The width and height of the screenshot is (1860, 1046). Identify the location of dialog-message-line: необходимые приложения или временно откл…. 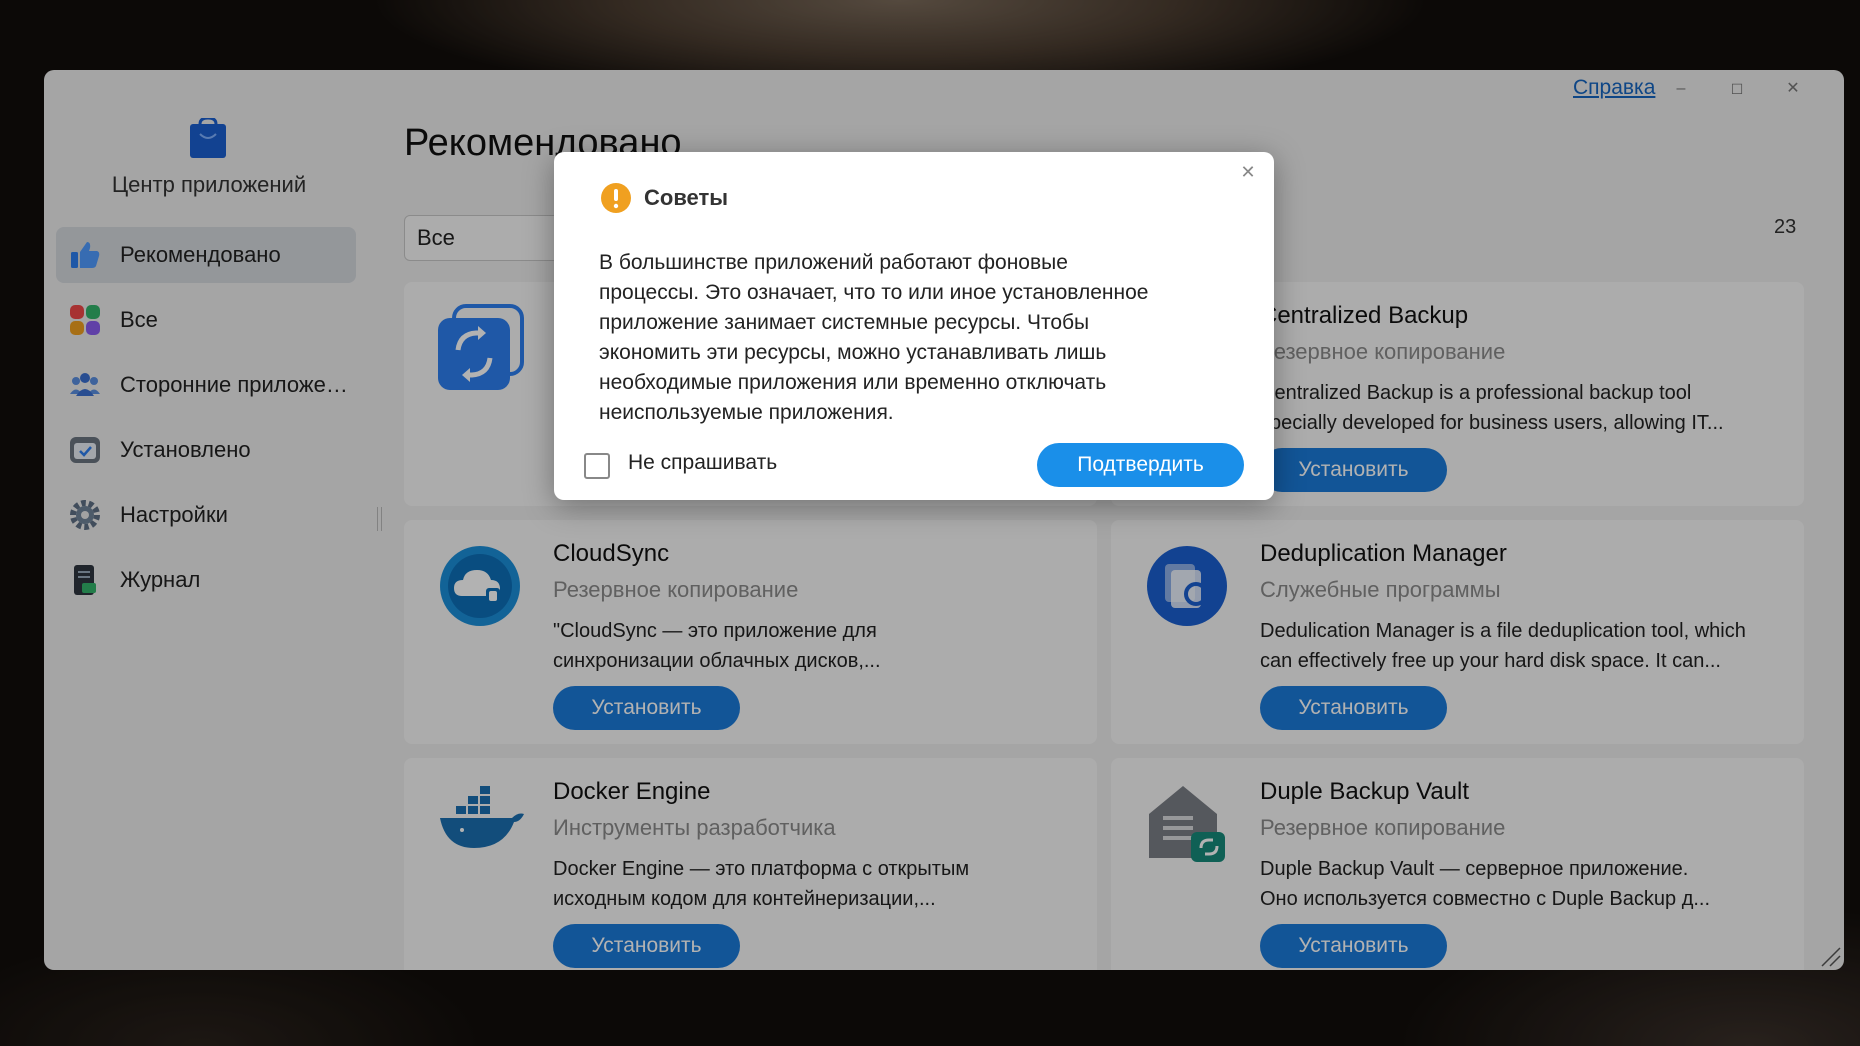
(853, 382).